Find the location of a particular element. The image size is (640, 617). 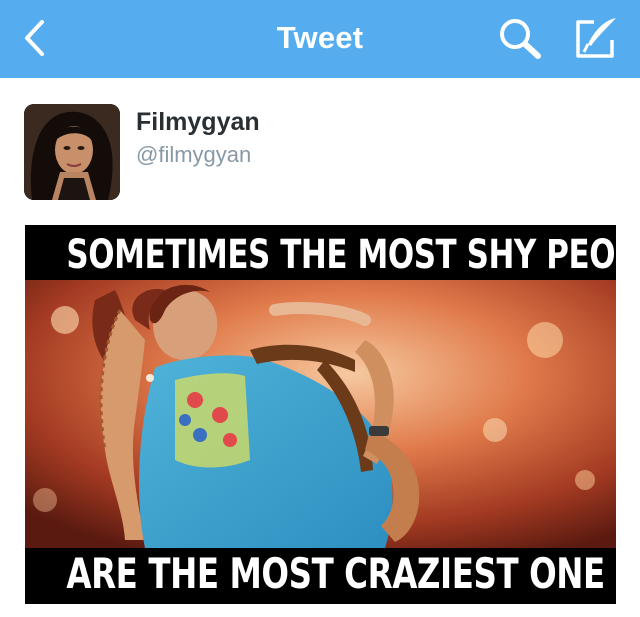

page-title: Tweet is located at coordinates (320, 37).